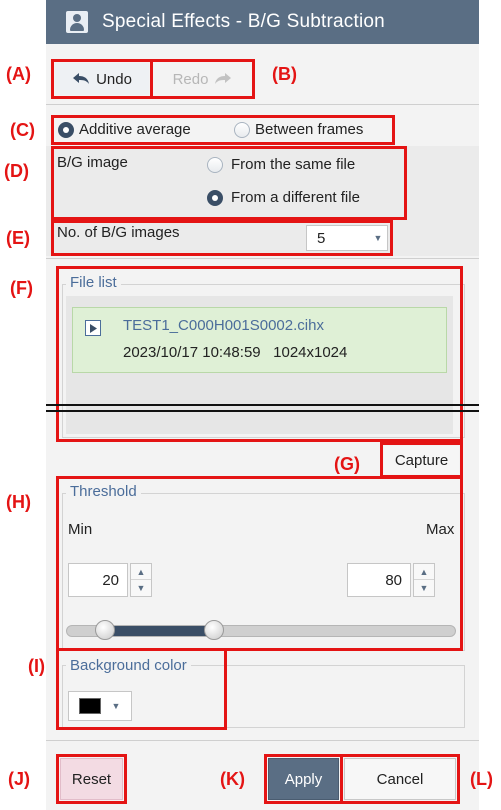 The height and width of the screenshot is (810, 501). I want to click on cancel-button: Cancel, so click(400, 779).